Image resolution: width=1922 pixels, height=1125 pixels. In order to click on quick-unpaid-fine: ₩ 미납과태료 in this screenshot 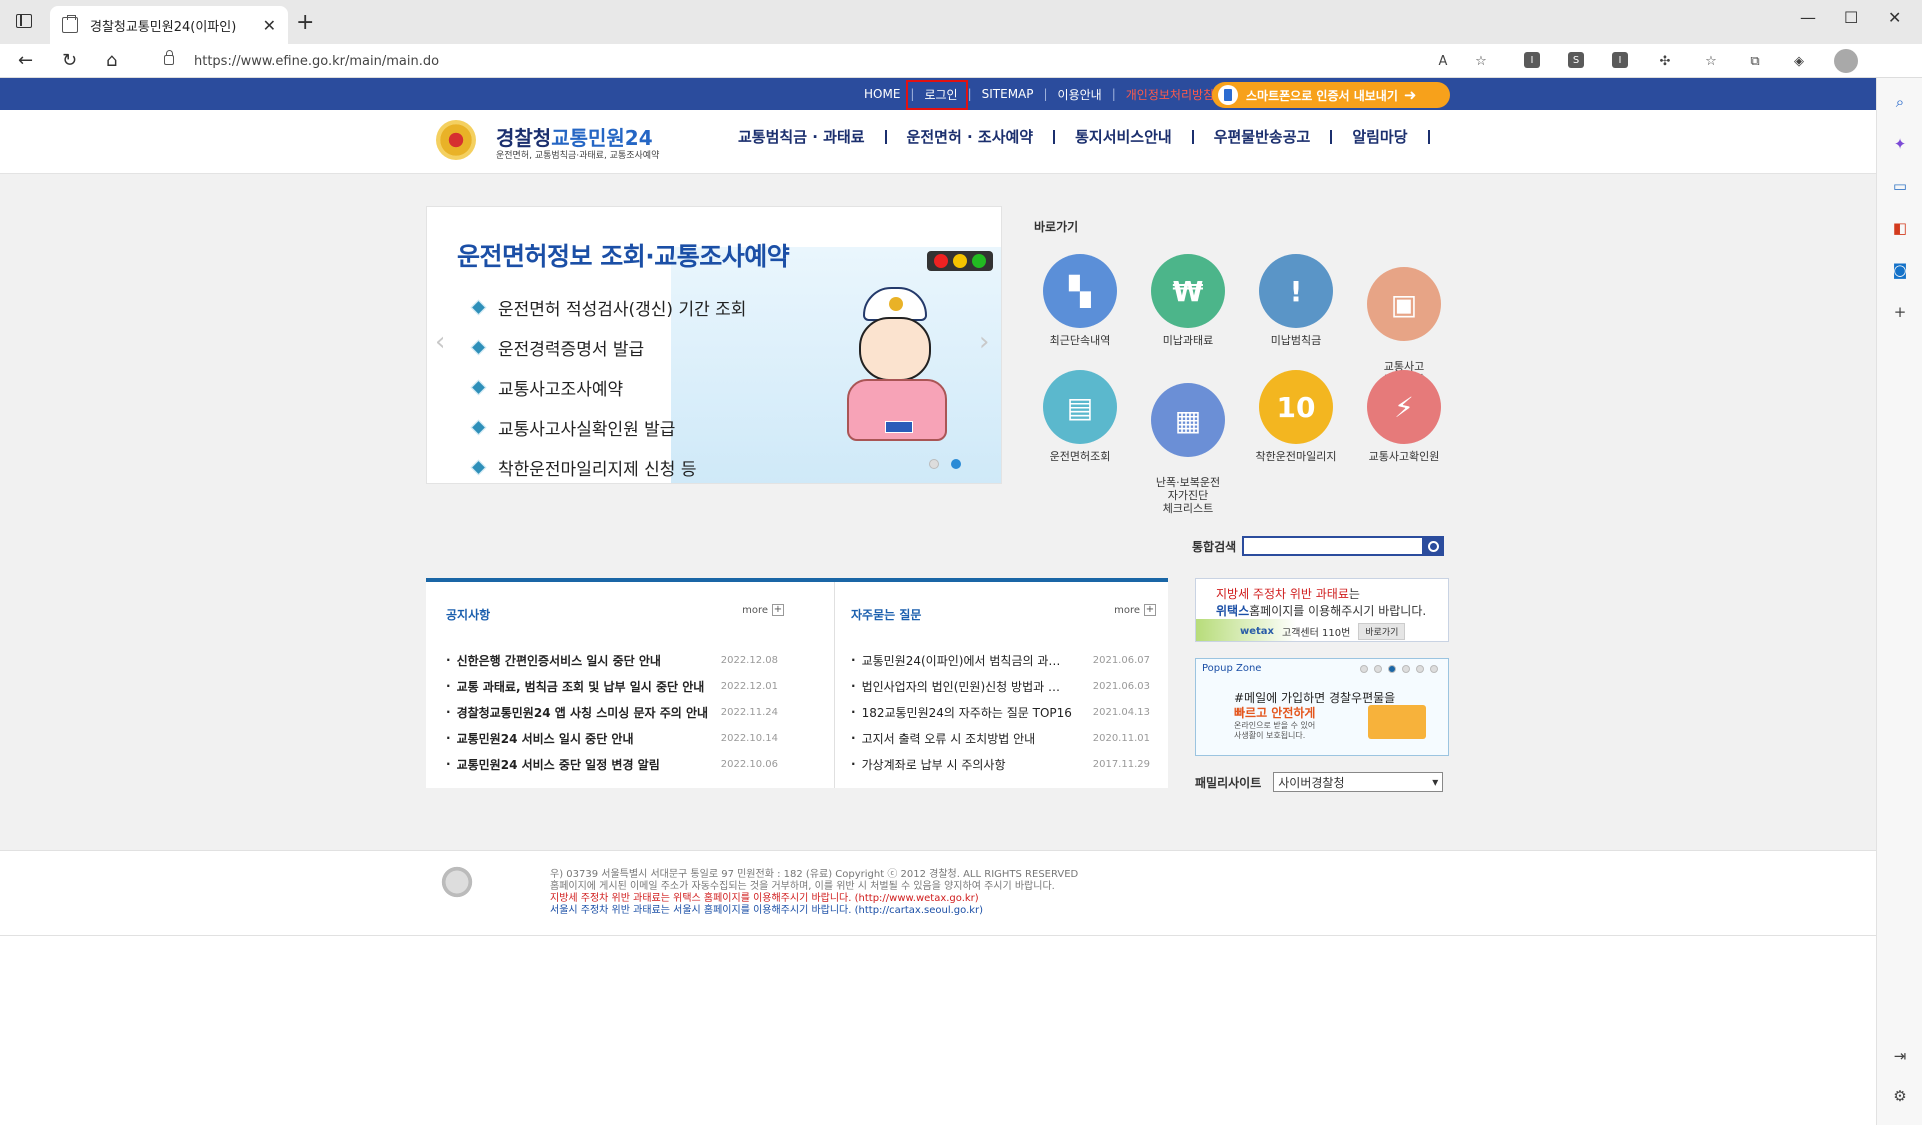, I will do `click(1188, 300)`.